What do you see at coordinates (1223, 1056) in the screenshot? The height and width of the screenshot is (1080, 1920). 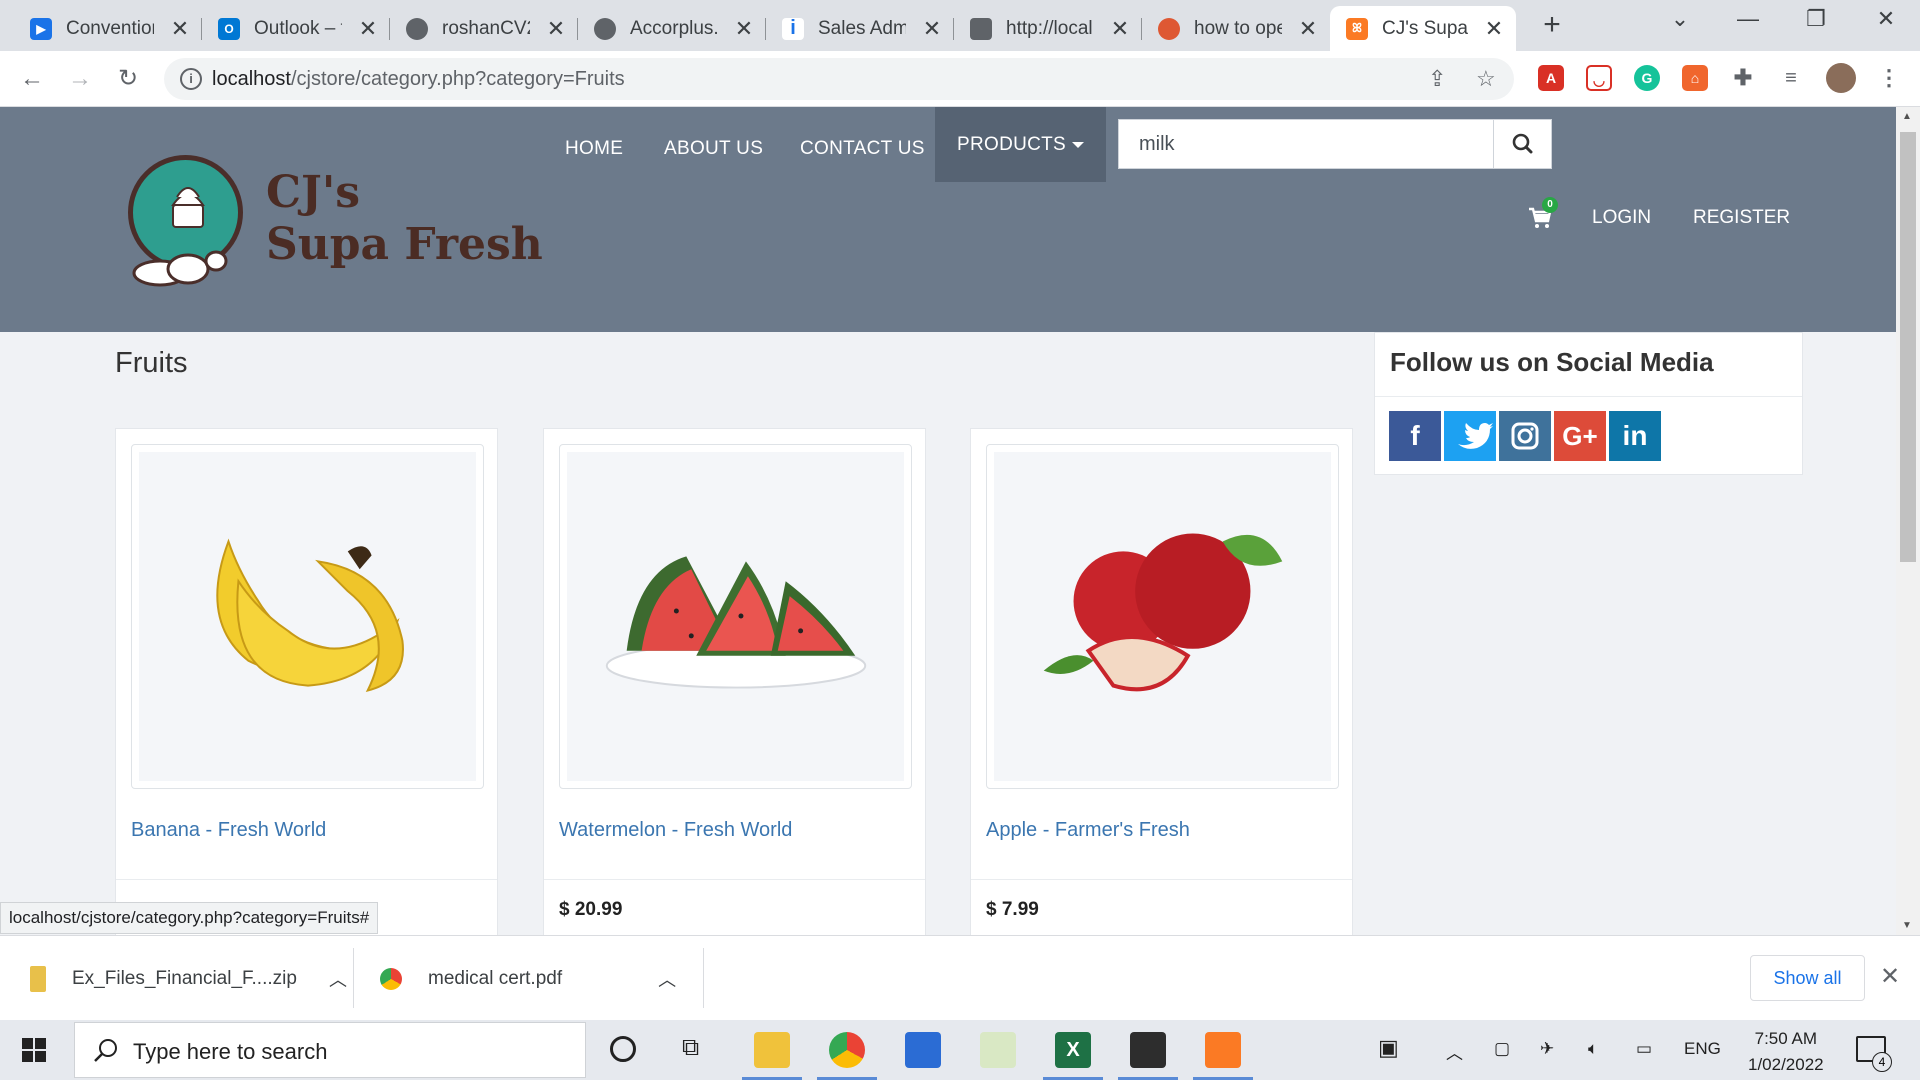 I see `xampp-taskbar-icon` at bounding box center [1223, 1056].